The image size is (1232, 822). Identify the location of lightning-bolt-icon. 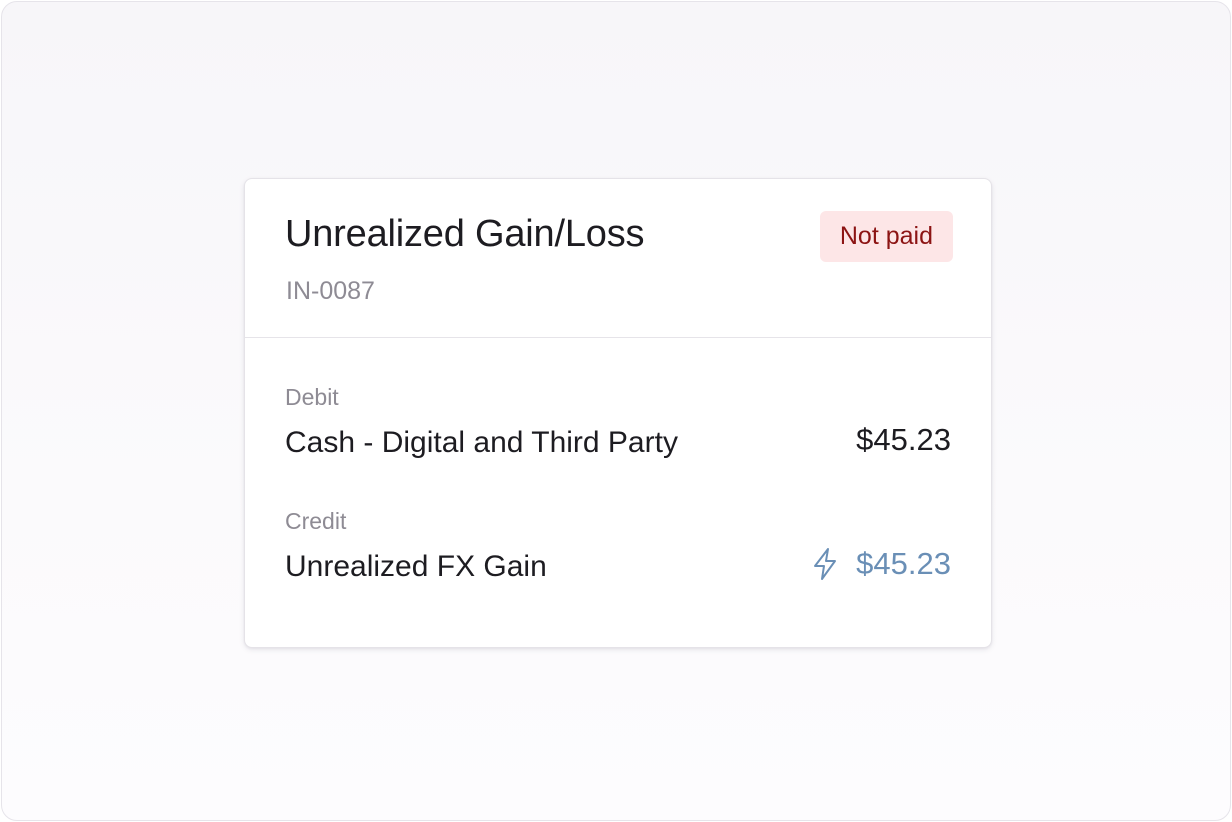
(825, 564).